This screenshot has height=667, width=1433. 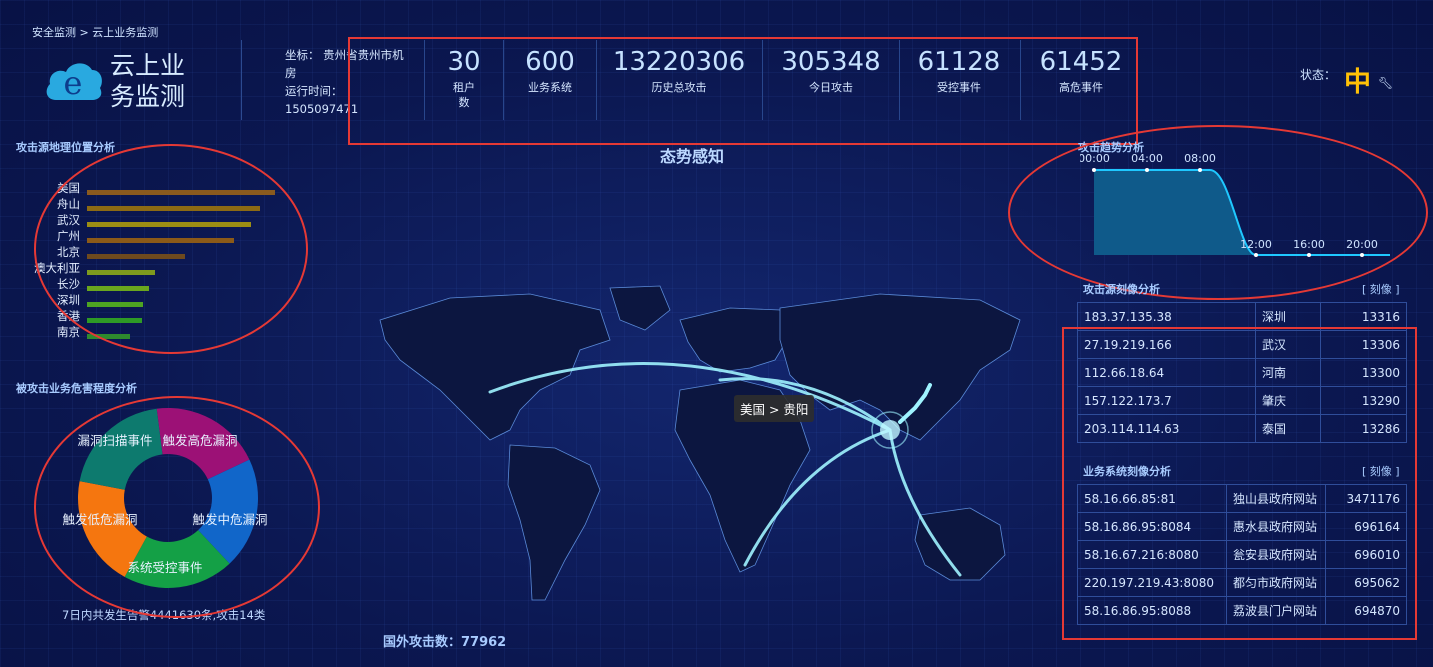 What do you see at coordinates (148, 81) in the screenshot?
I see `app-title: 云上业 务监测` at bounding box center [148, 81].